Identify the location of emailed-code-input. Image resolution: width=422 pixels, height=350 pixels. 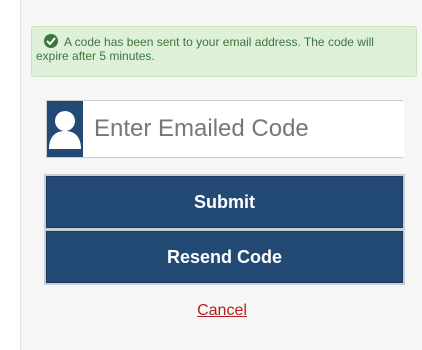
(243, 129).